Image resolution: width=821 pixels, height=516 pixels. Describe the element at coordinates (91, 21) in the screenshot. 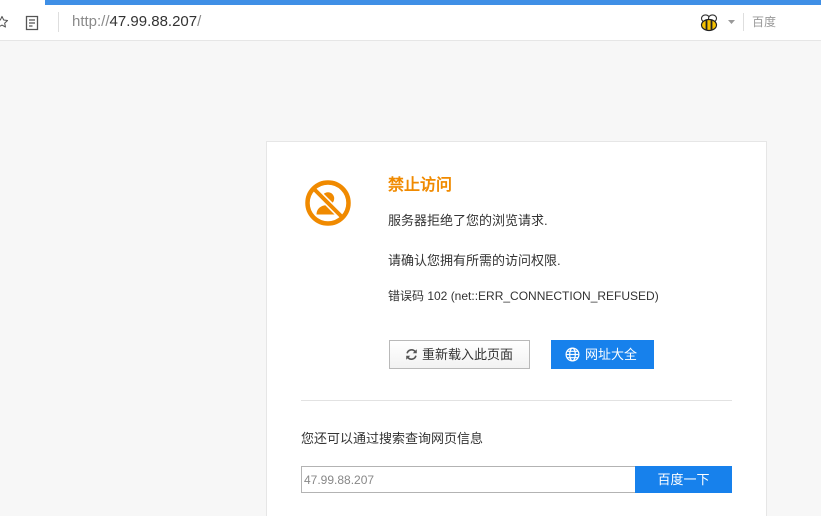

I see `url-scheme: http://` at that location.